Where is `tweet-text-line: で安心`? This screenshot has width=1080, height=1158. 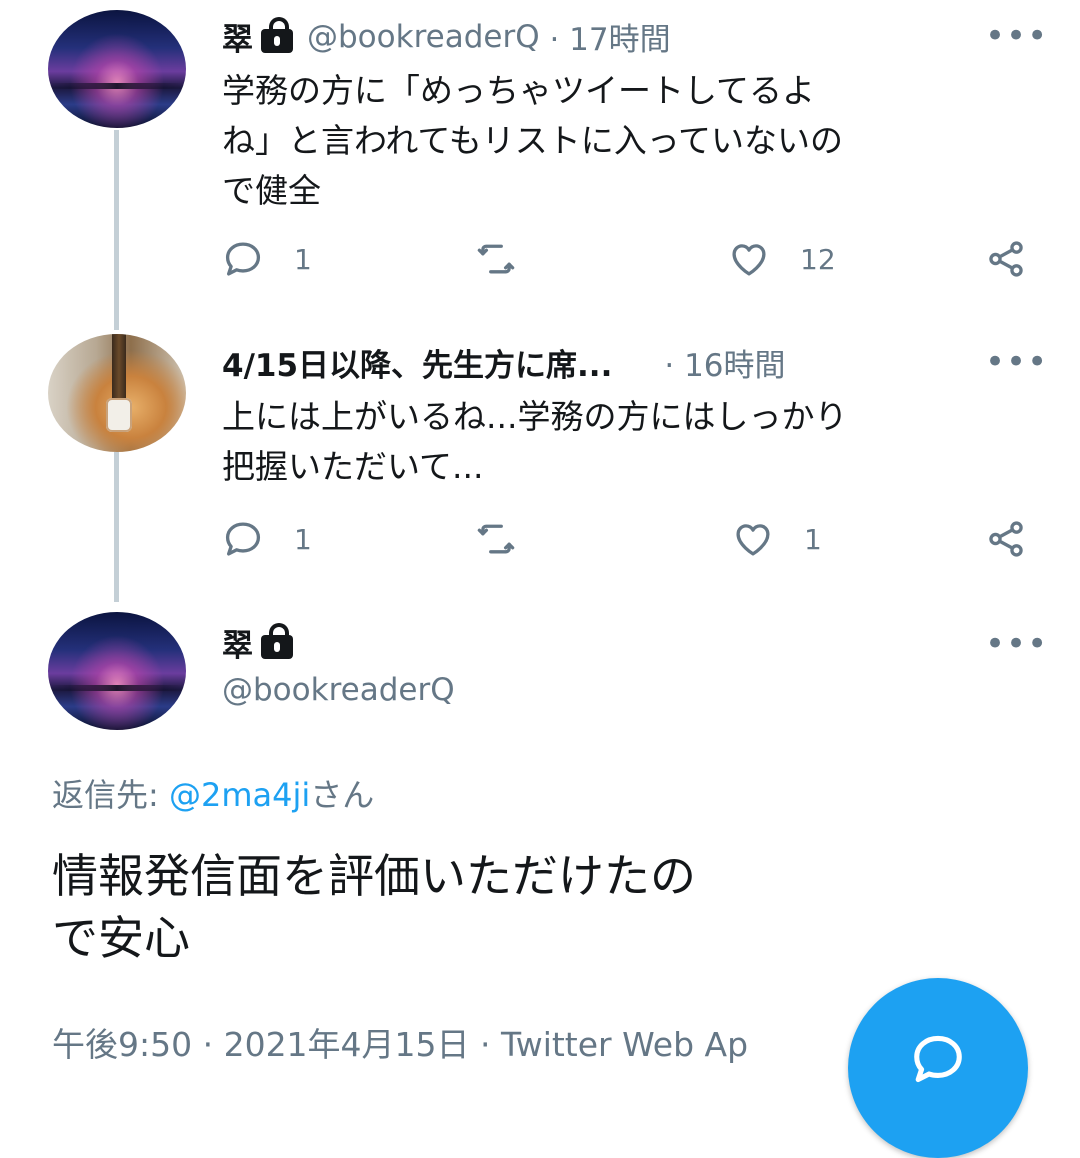 tweet-text-line: で安心 is located at coordinates (121, 938).